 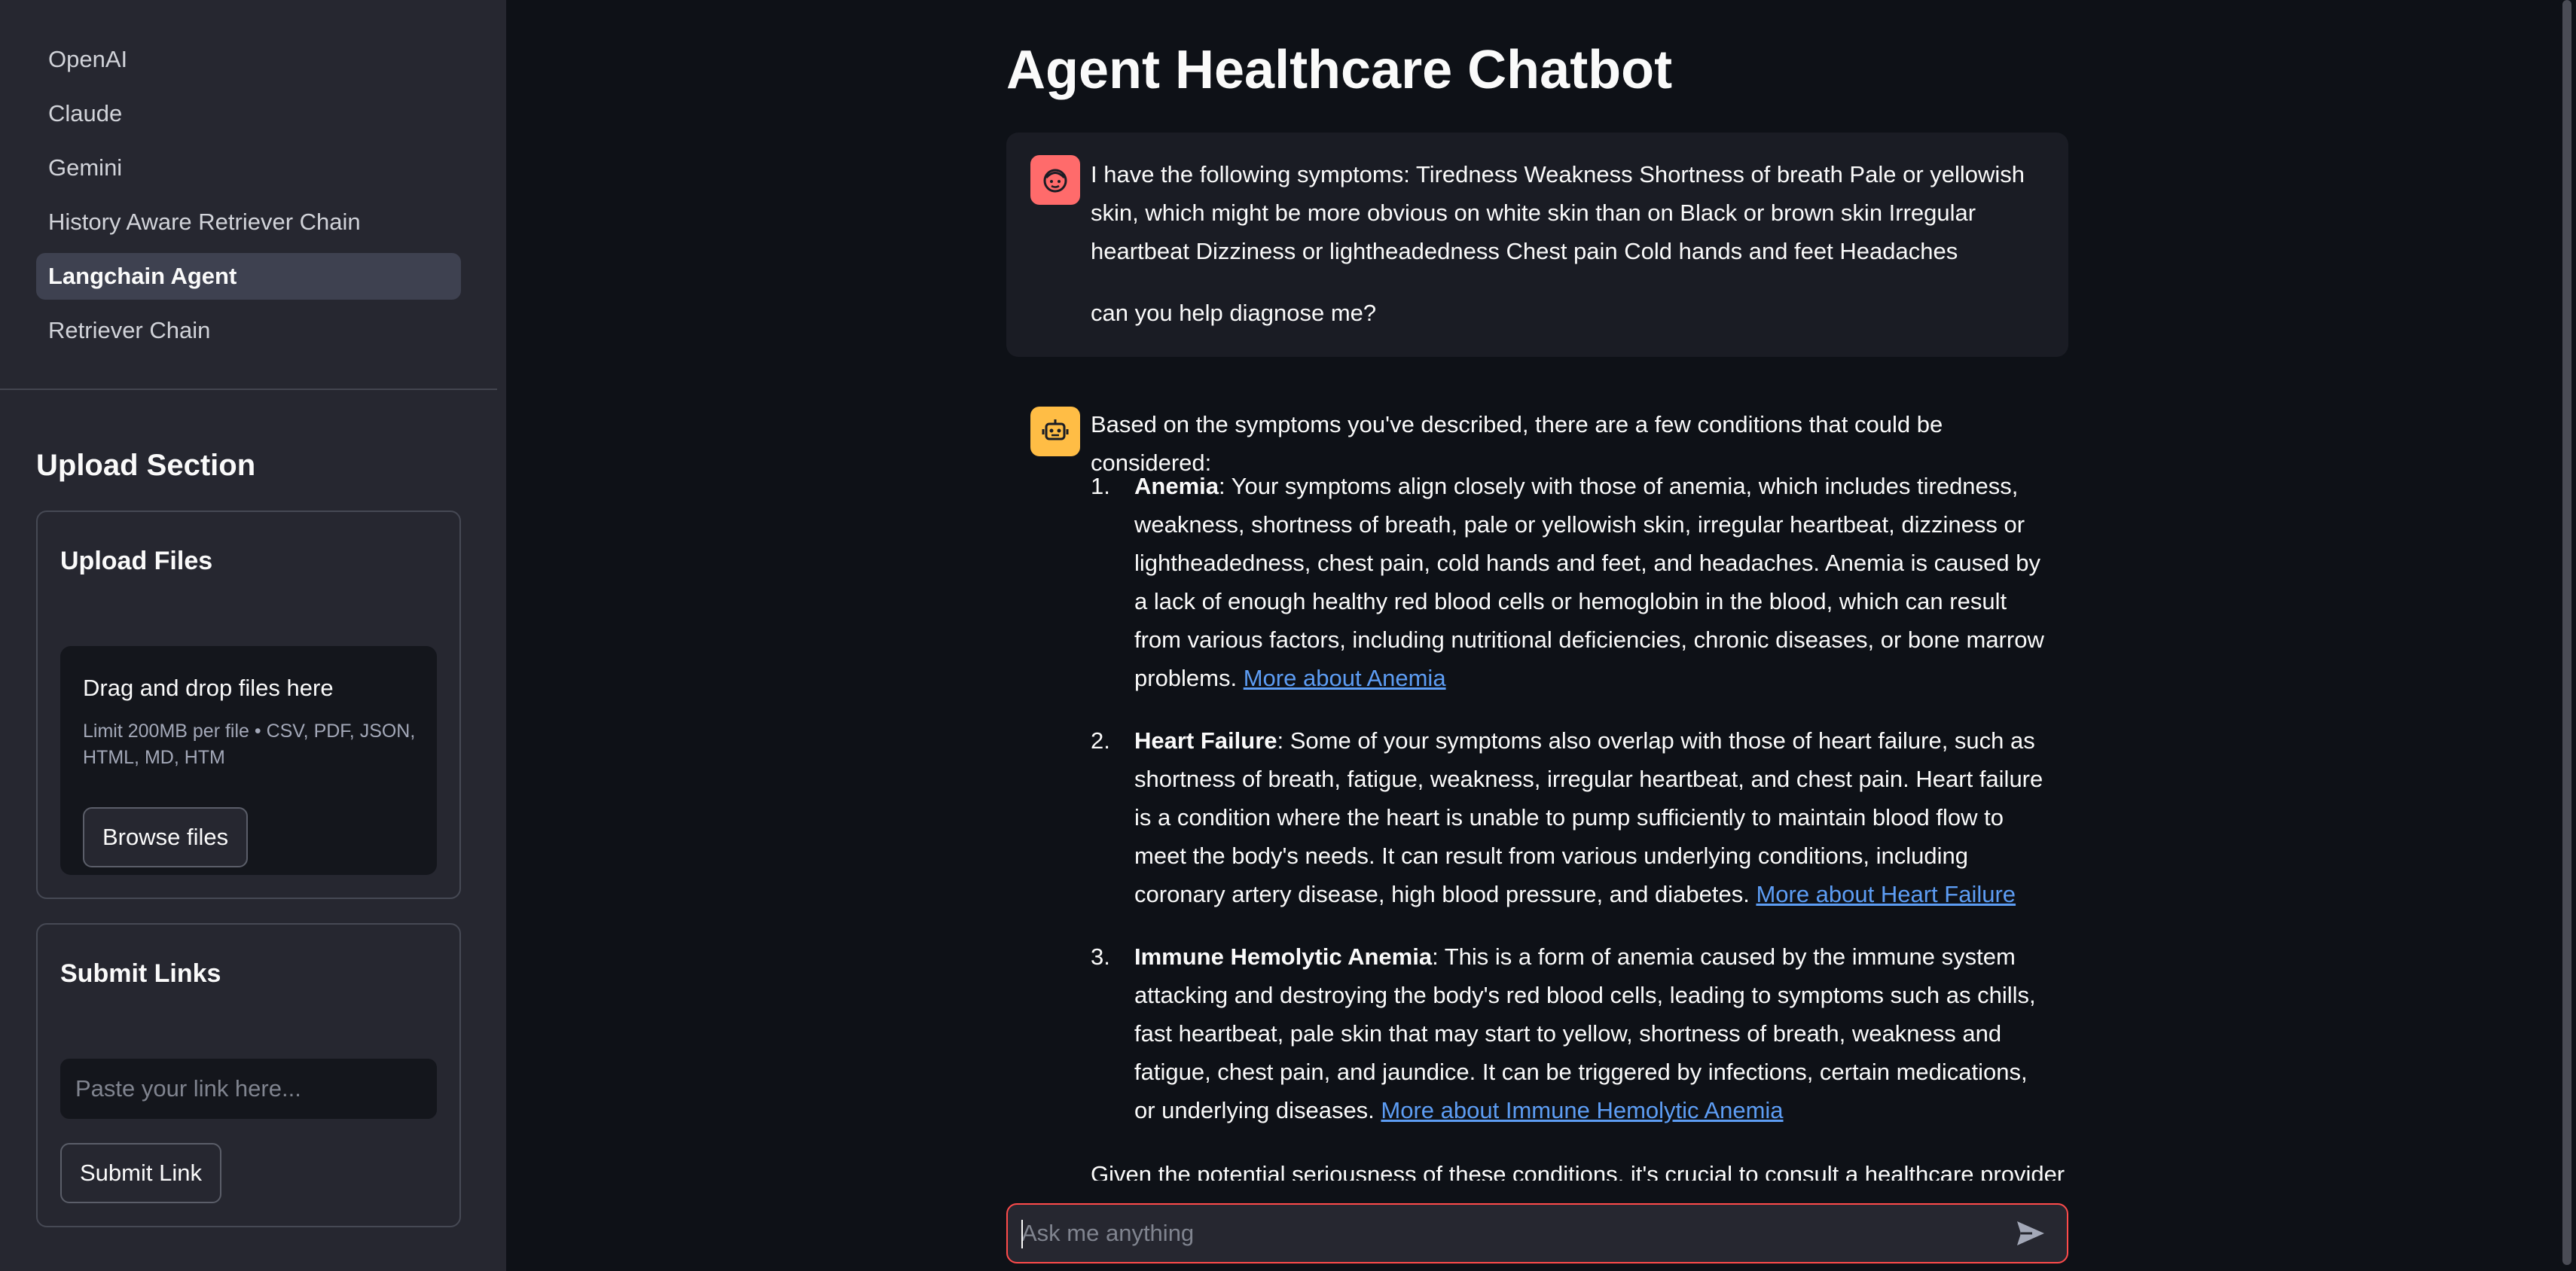 What do you see at coordinates (209, 688) in the screenshot?
I see `dropzone-title: Drag and drop files here` at bounding box center [209, 688].